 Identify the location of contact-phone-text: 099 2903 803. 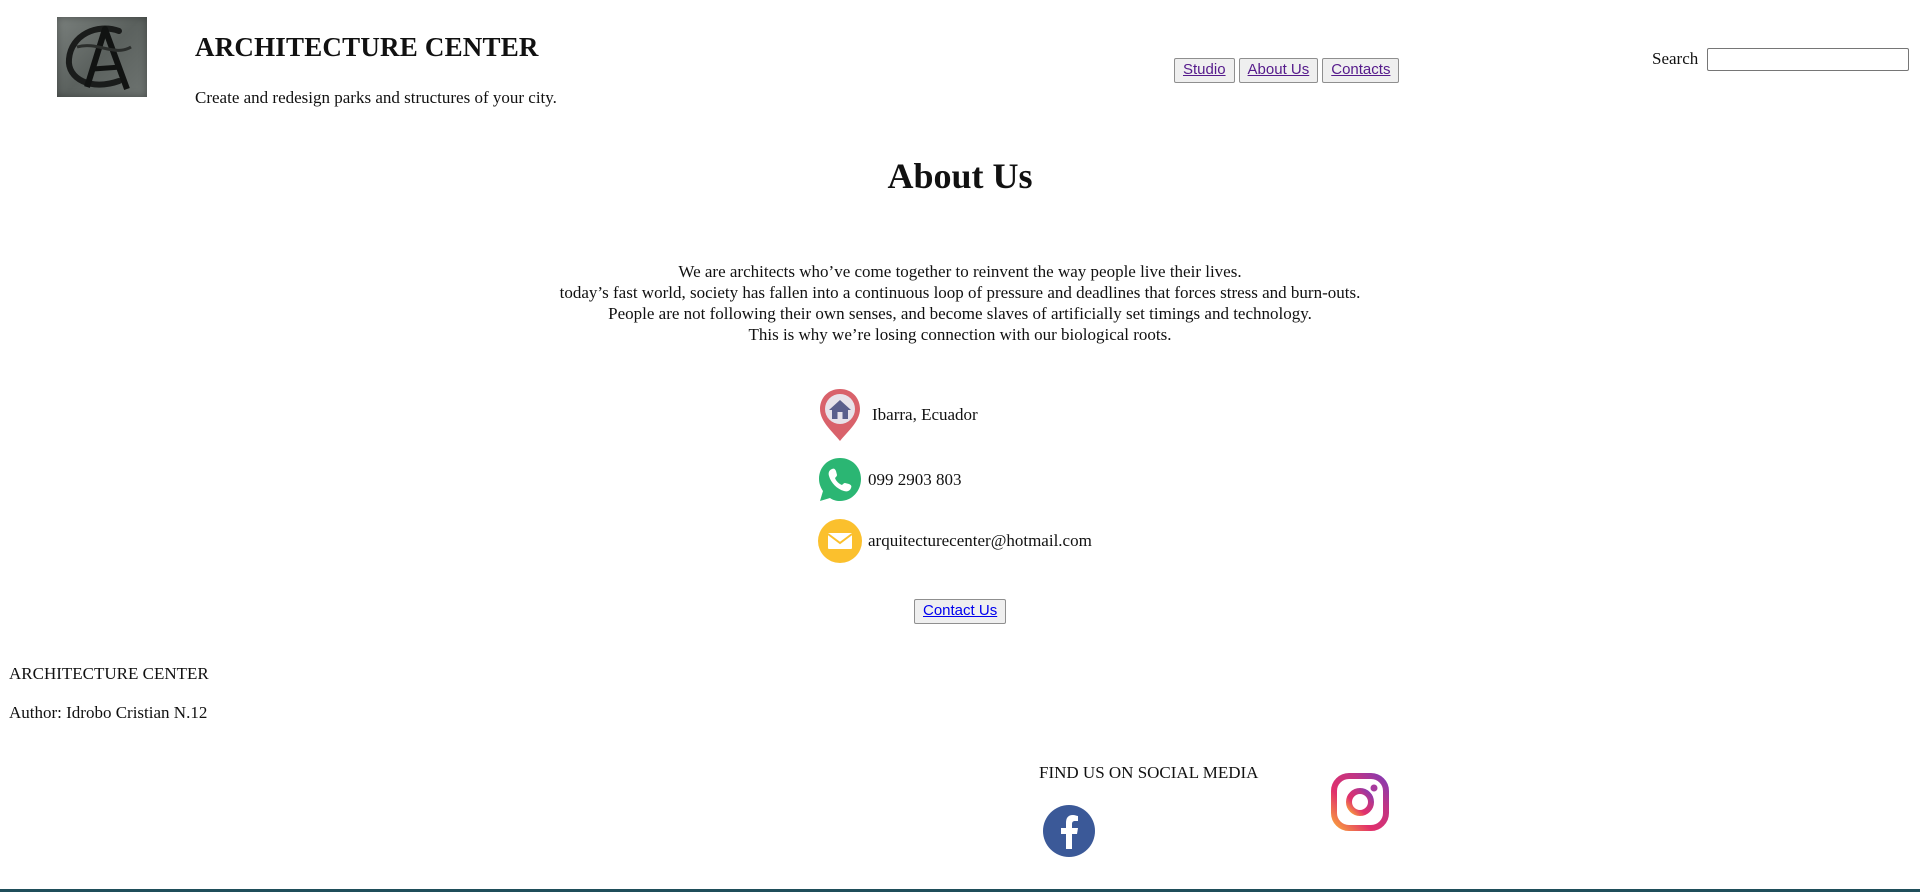
(915, 479).